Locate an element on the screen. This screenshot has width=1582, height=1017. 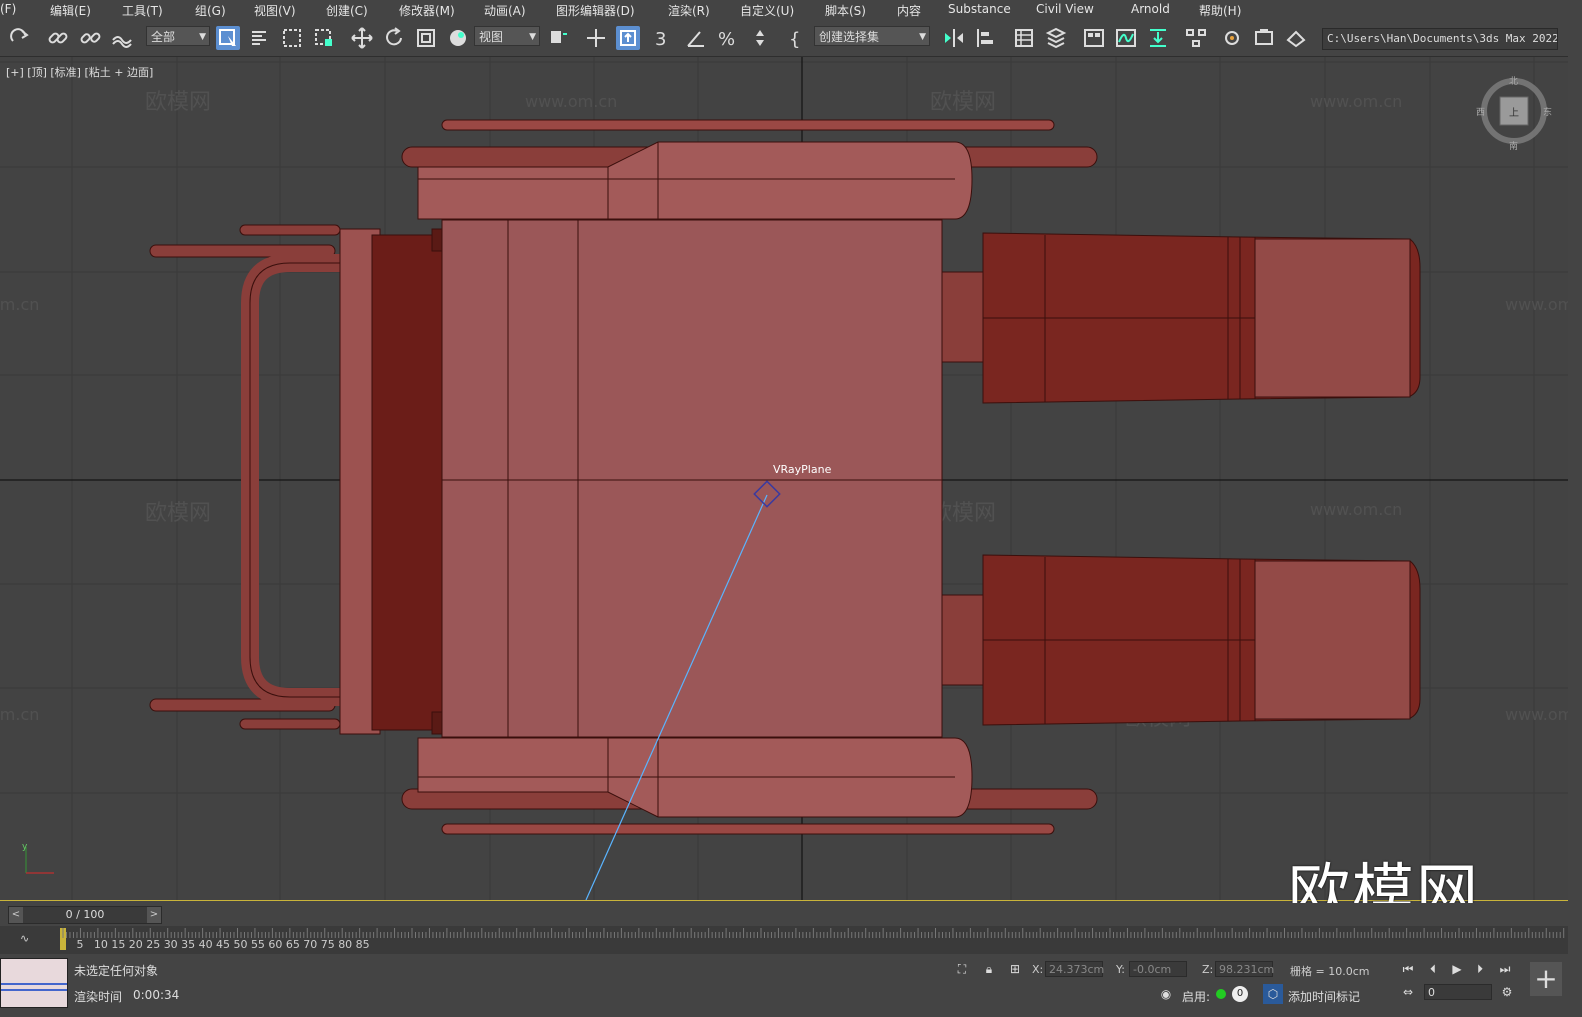
dope-sheet-icon is located at coordinates (1158, 38).